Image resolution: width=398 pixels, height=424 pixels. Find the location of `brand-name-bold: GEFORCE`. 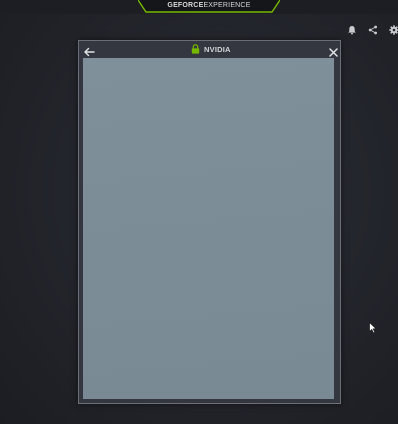

brand-name-bold: GEFORCE is located at coordinates (185, 5).